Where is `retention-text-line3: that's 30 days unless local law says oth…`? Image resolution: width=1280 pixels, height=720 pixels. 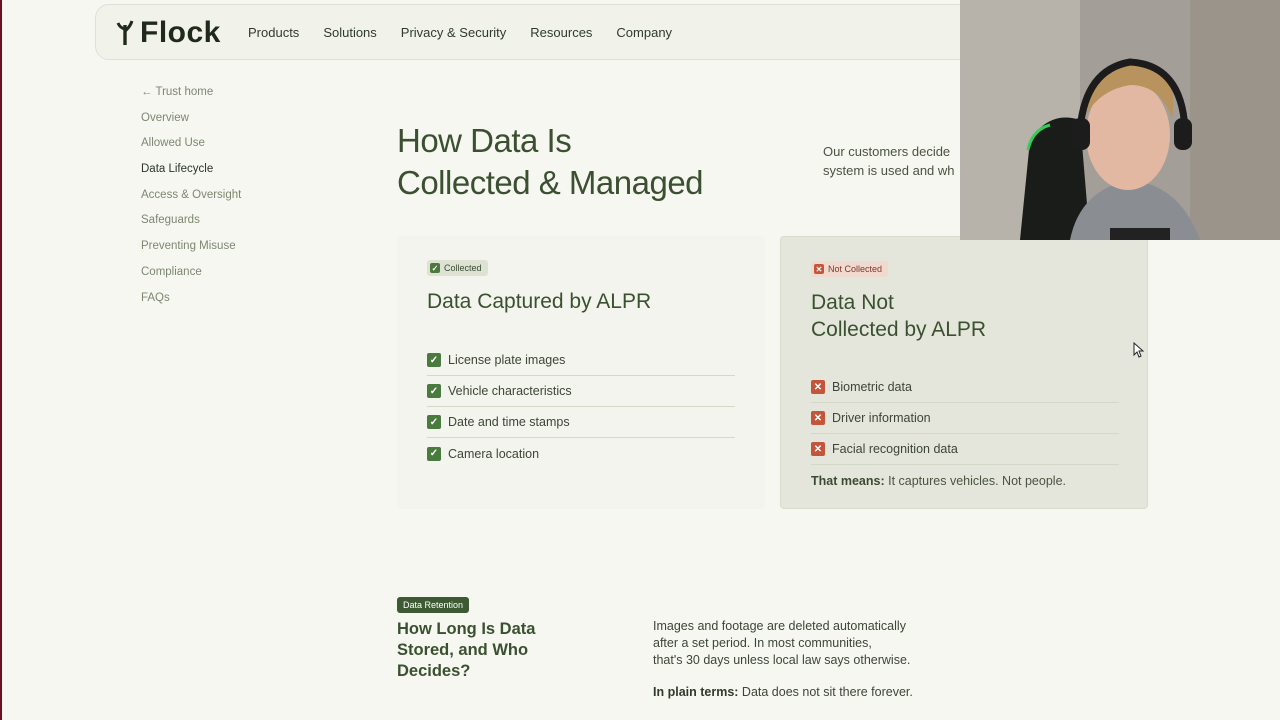
retention-text-line3: that's 30 days unless local law says oth… is located at coordinates (782, 660).